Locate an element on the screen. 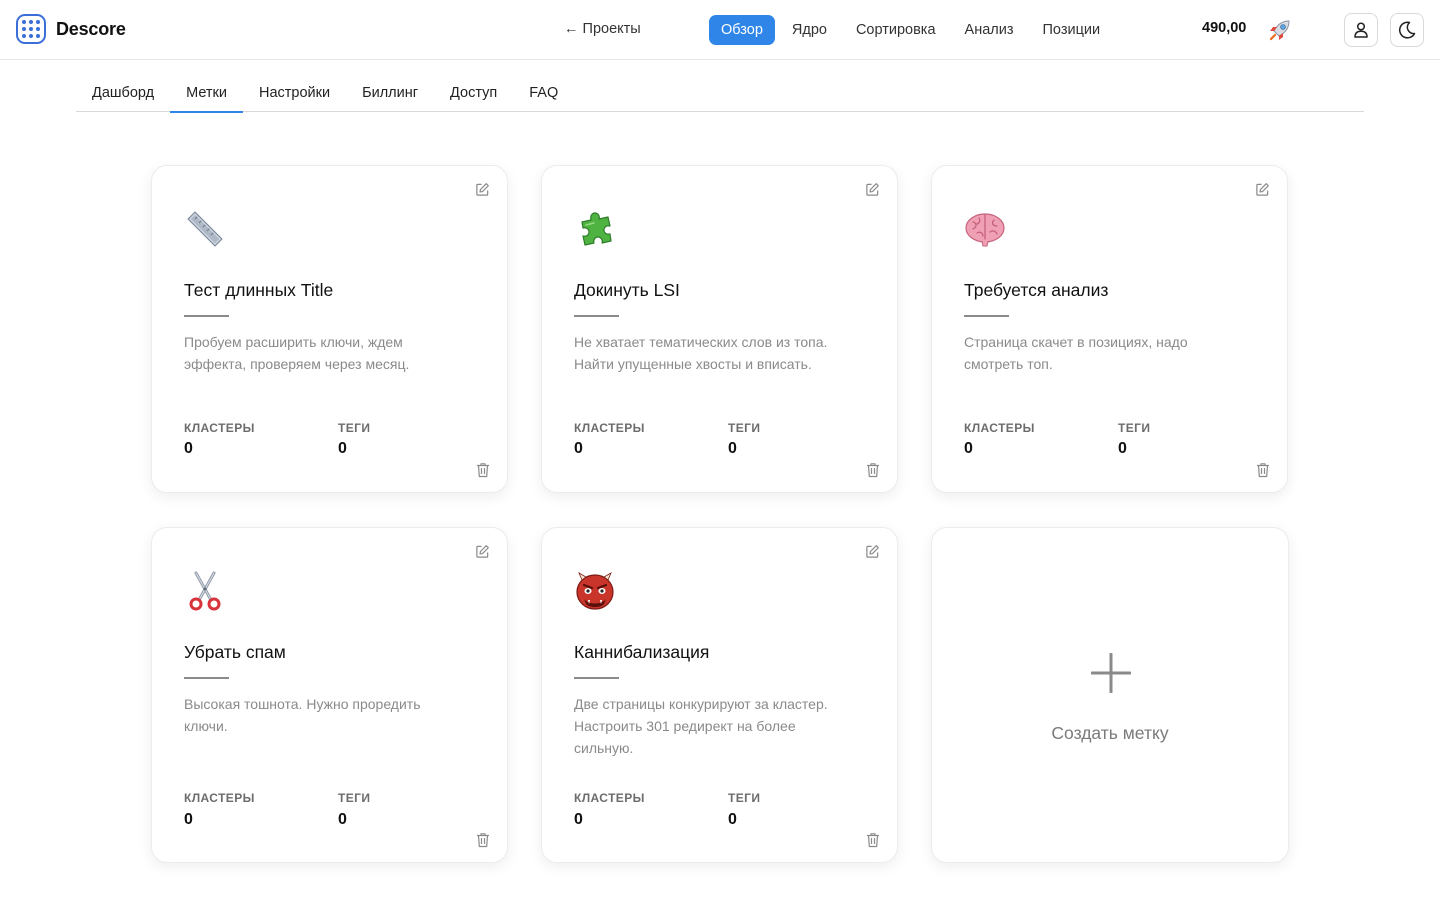 The width and height of the screenshot is (1440, 900). back-to-projects-link: ← Проекты is located at coordinates (602, 29).